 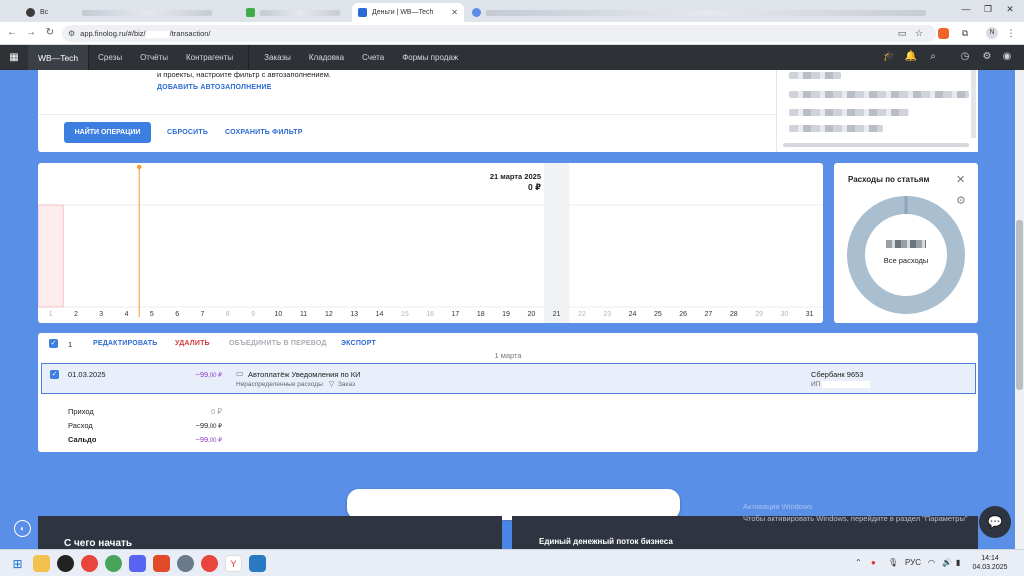 I want to click on tray-app-icon: ●, so click(x=873, y=562).